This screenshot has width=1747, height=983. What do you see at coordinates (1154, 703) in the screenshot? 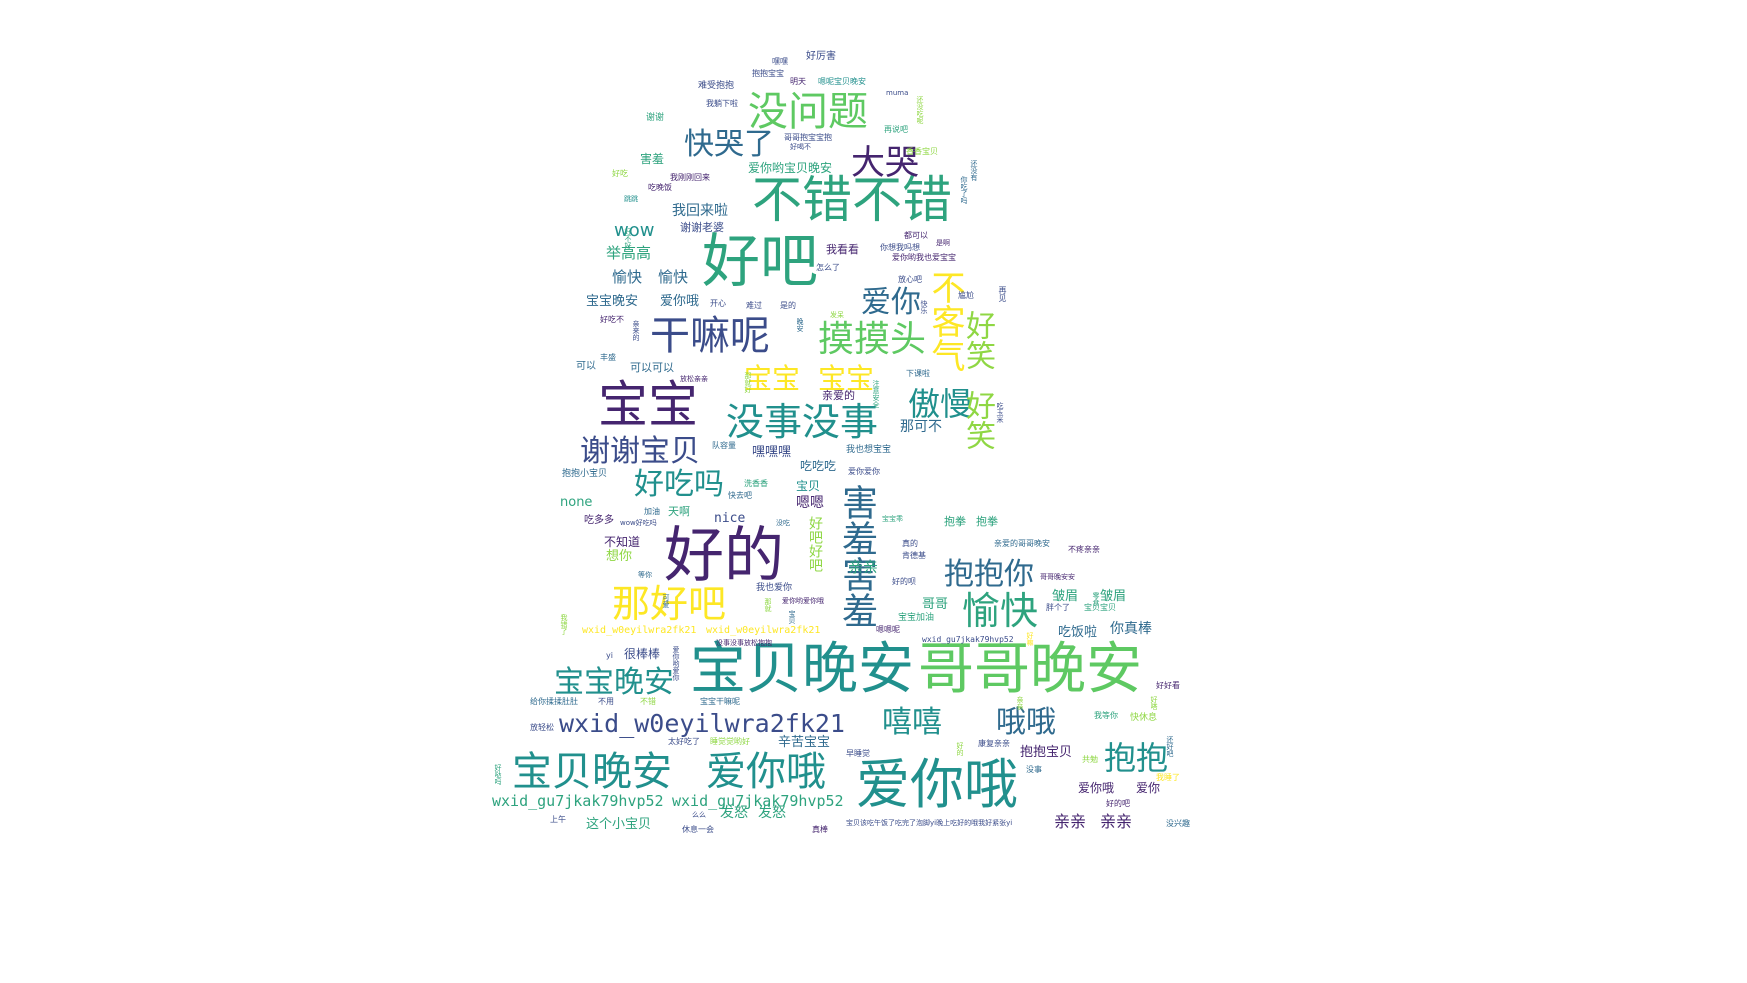
I see `word: 好嗒` at bounding box center [1154, 703].